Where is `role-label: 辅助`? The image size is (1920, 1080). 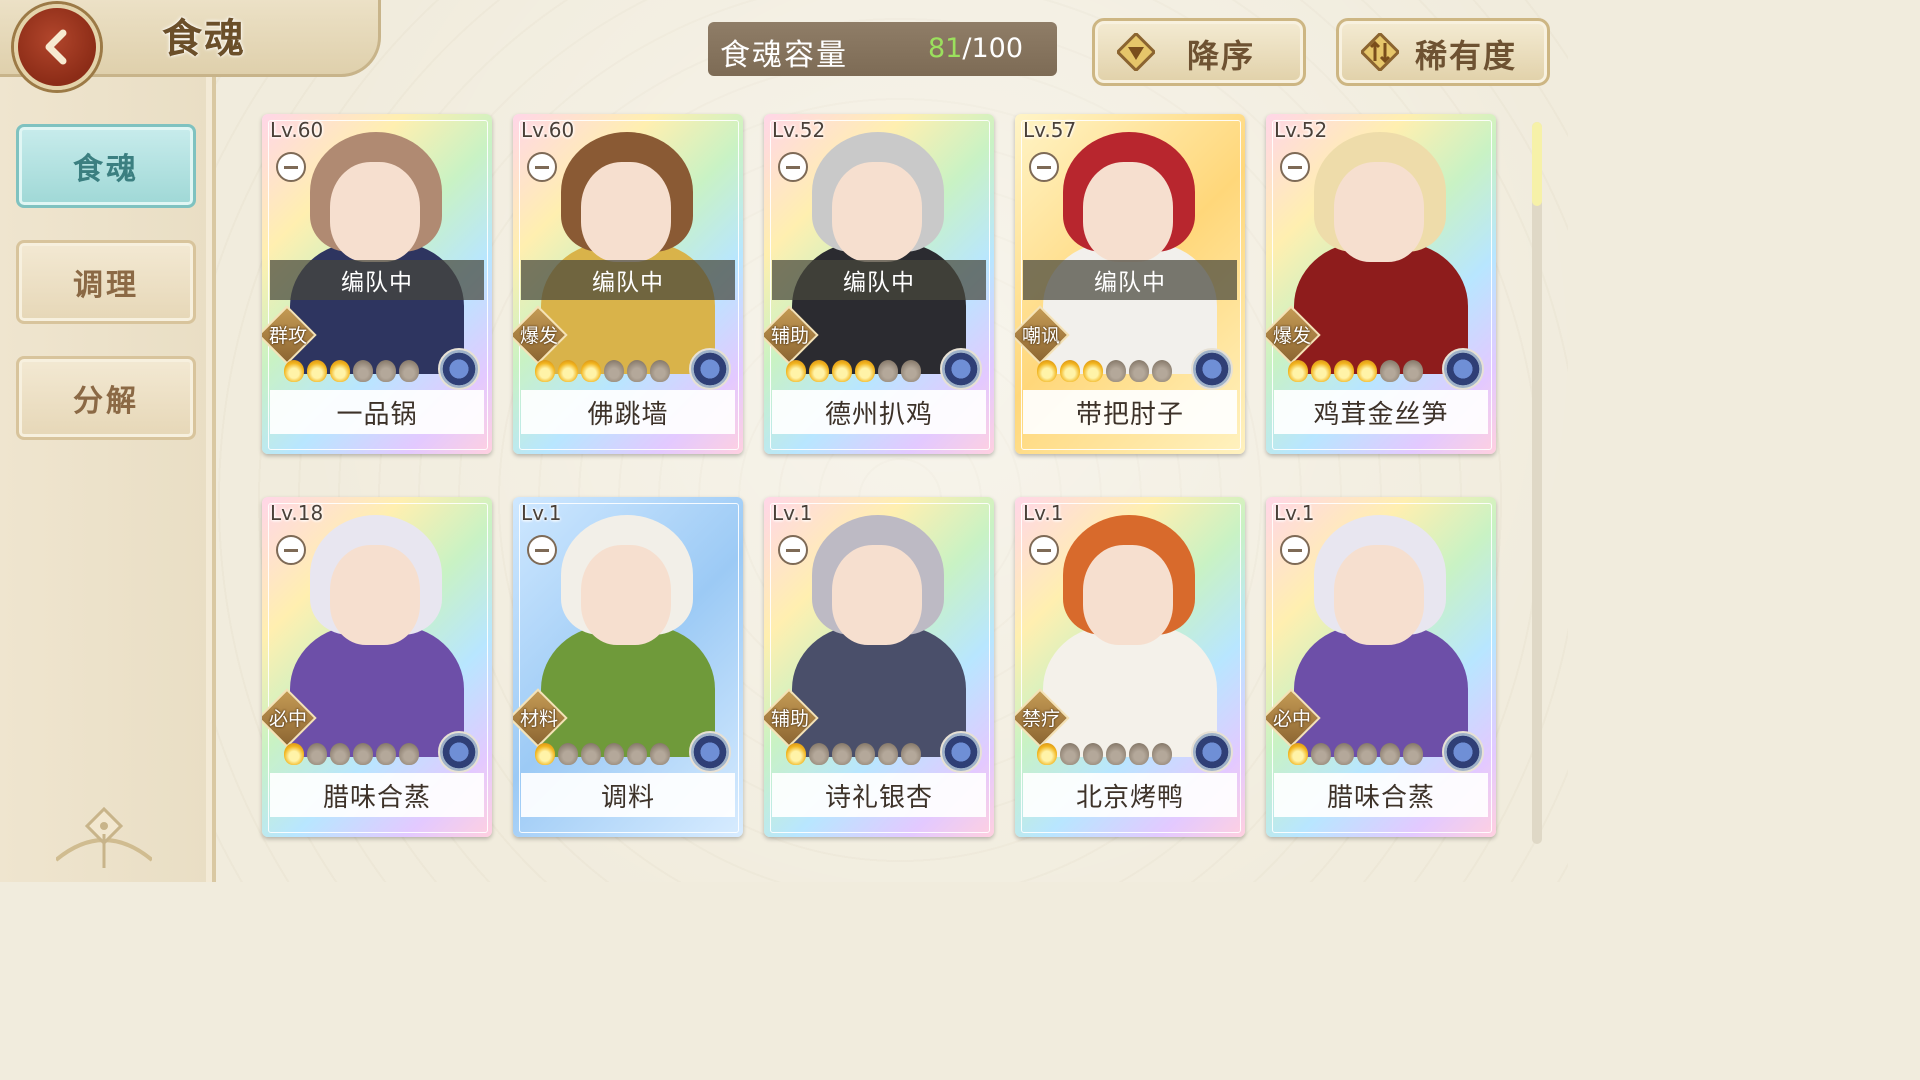
role-label: 辅助 is located at coordinates (789, 719).